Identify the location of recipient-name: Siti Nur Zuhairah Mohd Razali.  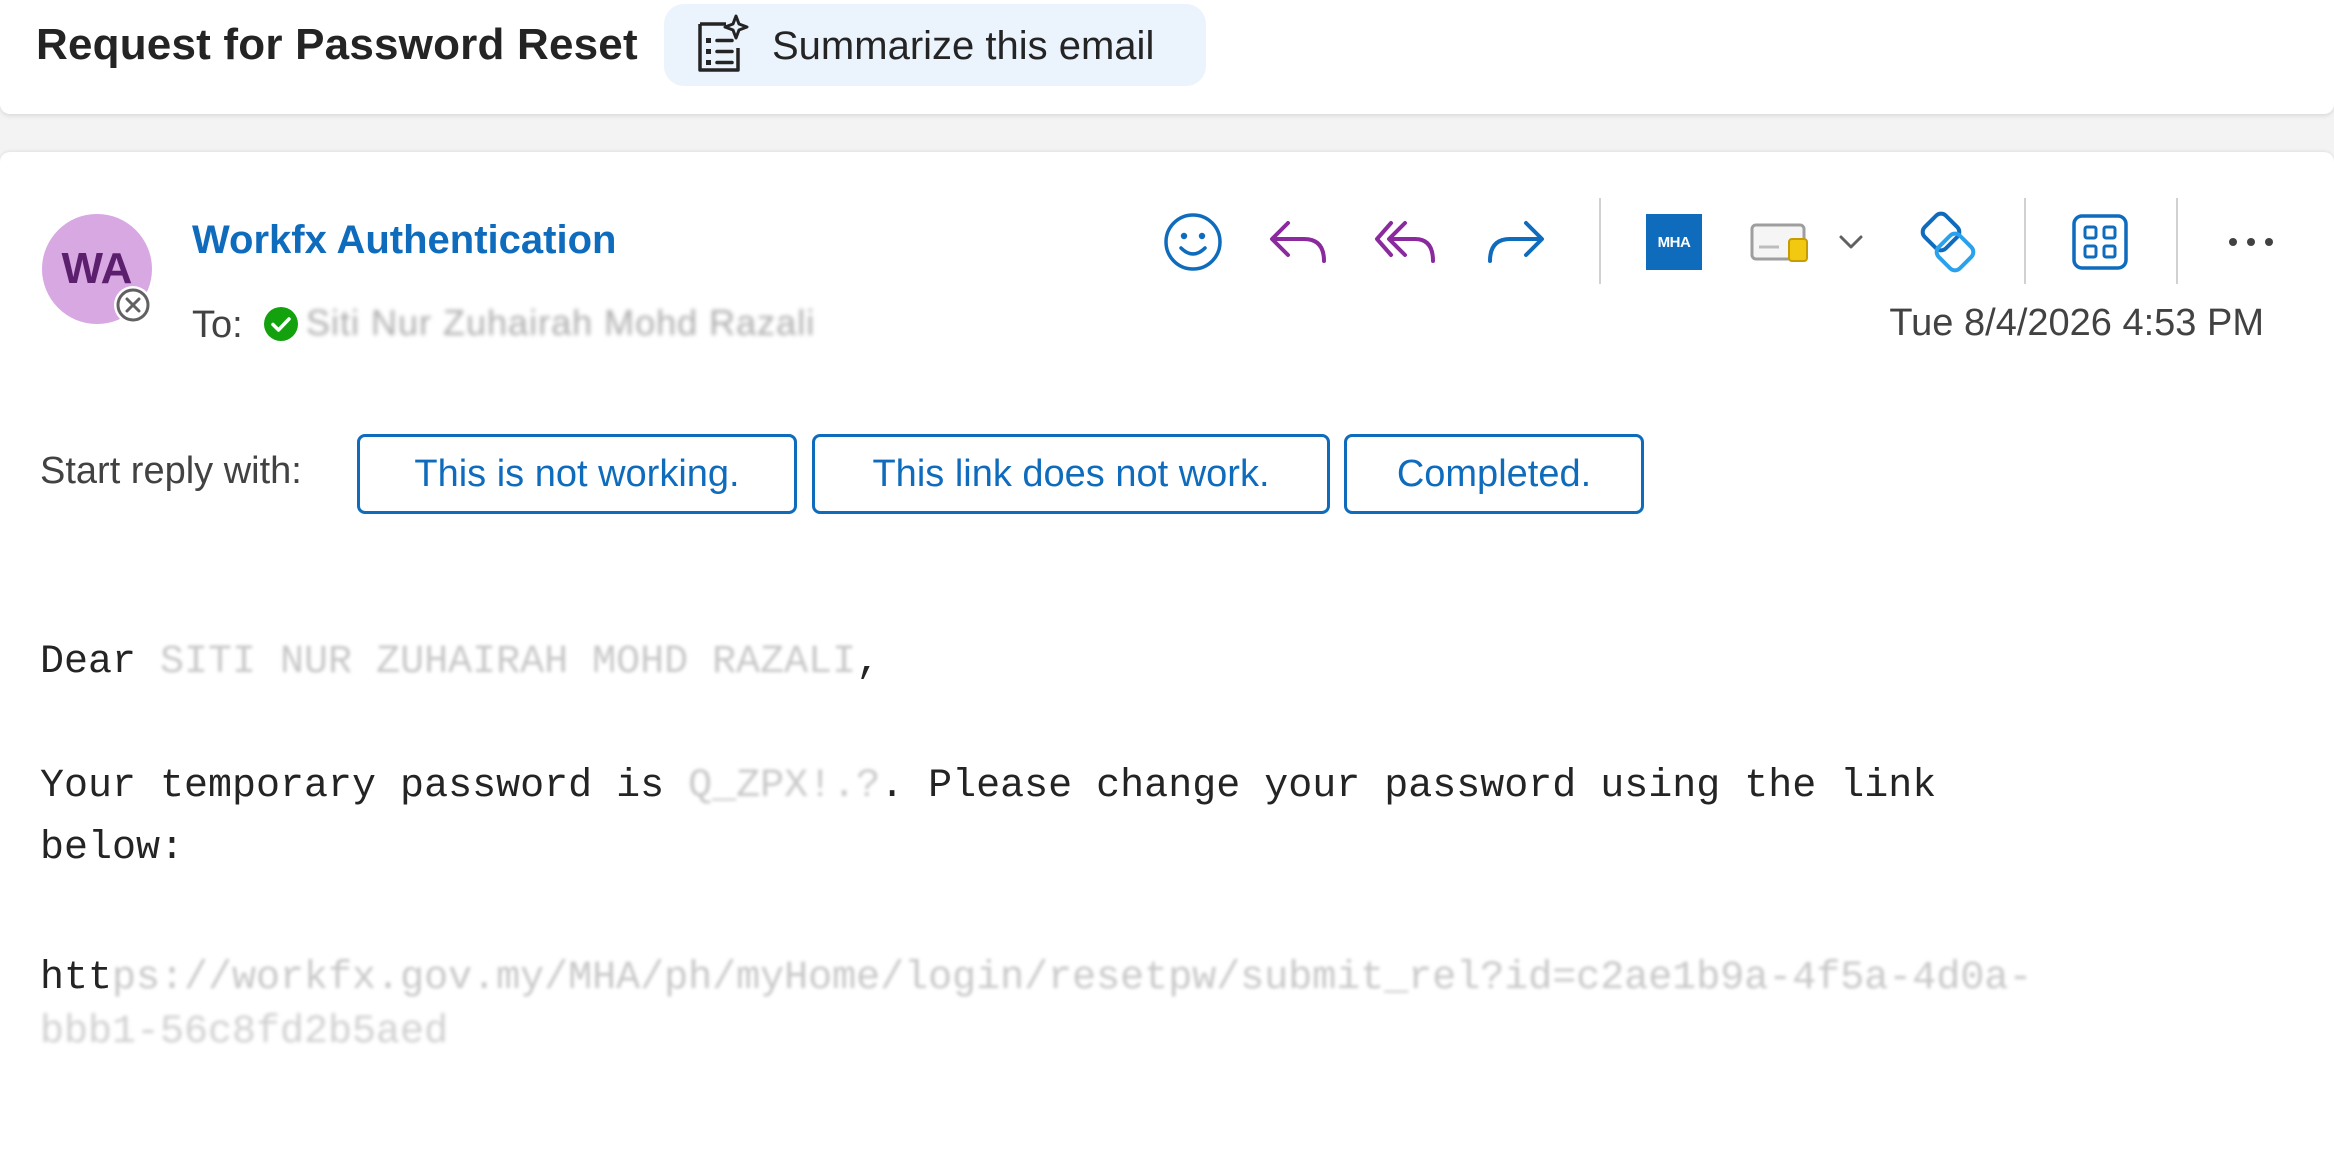
(580, 325).